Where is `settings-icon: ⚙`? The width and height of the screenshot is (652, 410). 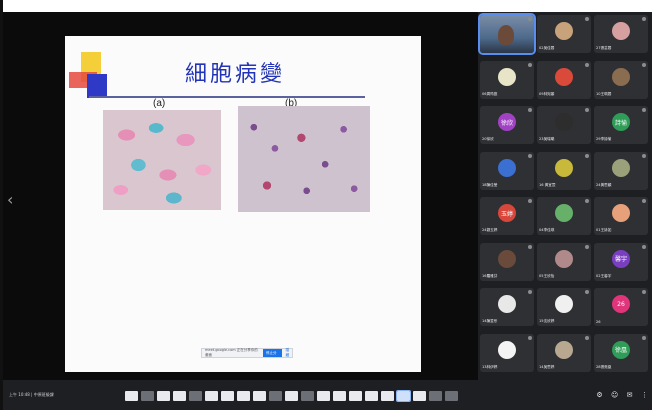 settings-icon: ⚙ is located at coordinates (599, 395).